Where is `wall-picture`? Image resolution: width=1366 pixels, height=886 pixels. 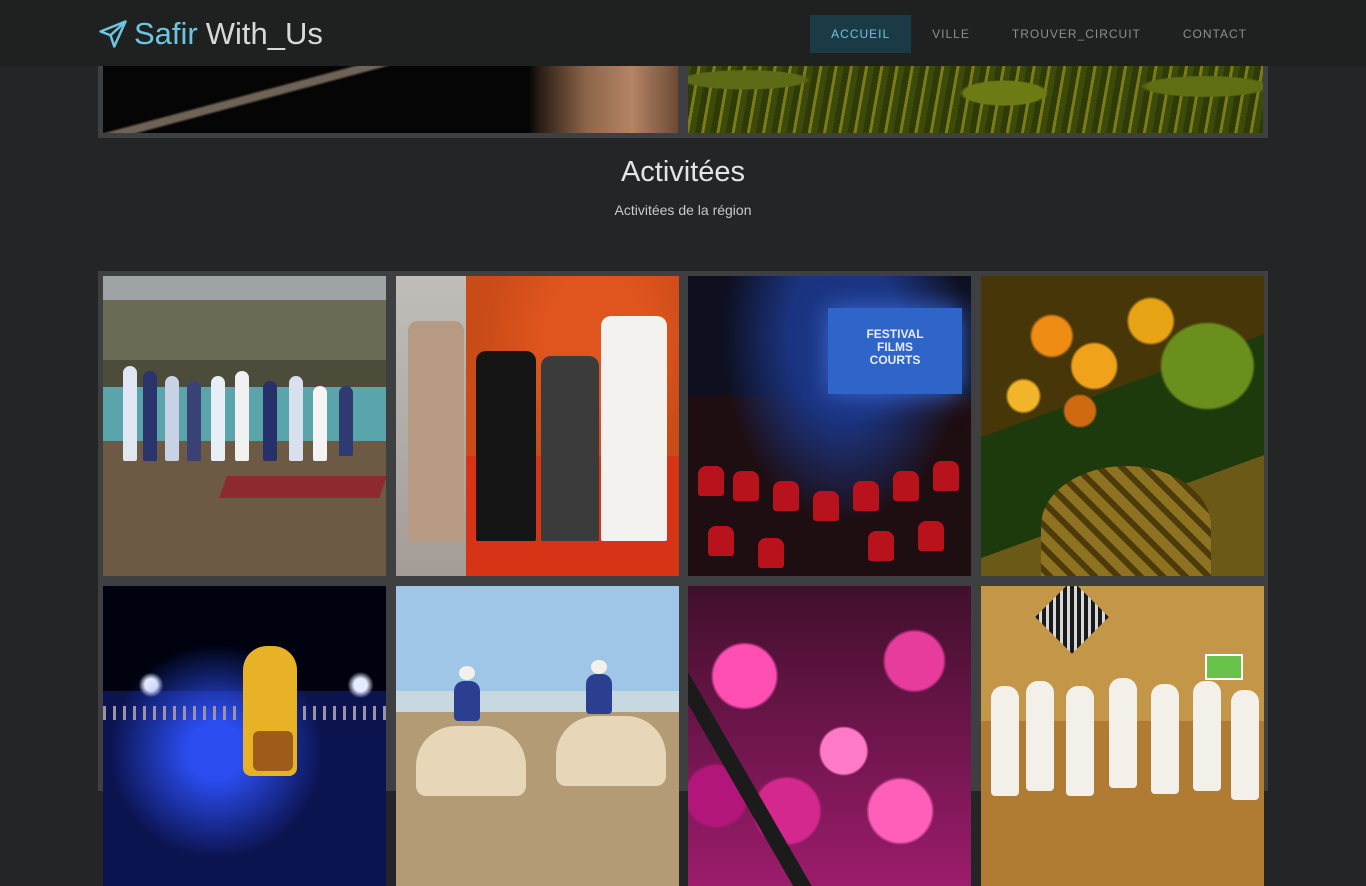 wall-picture is located at coordinates (1224, 667).